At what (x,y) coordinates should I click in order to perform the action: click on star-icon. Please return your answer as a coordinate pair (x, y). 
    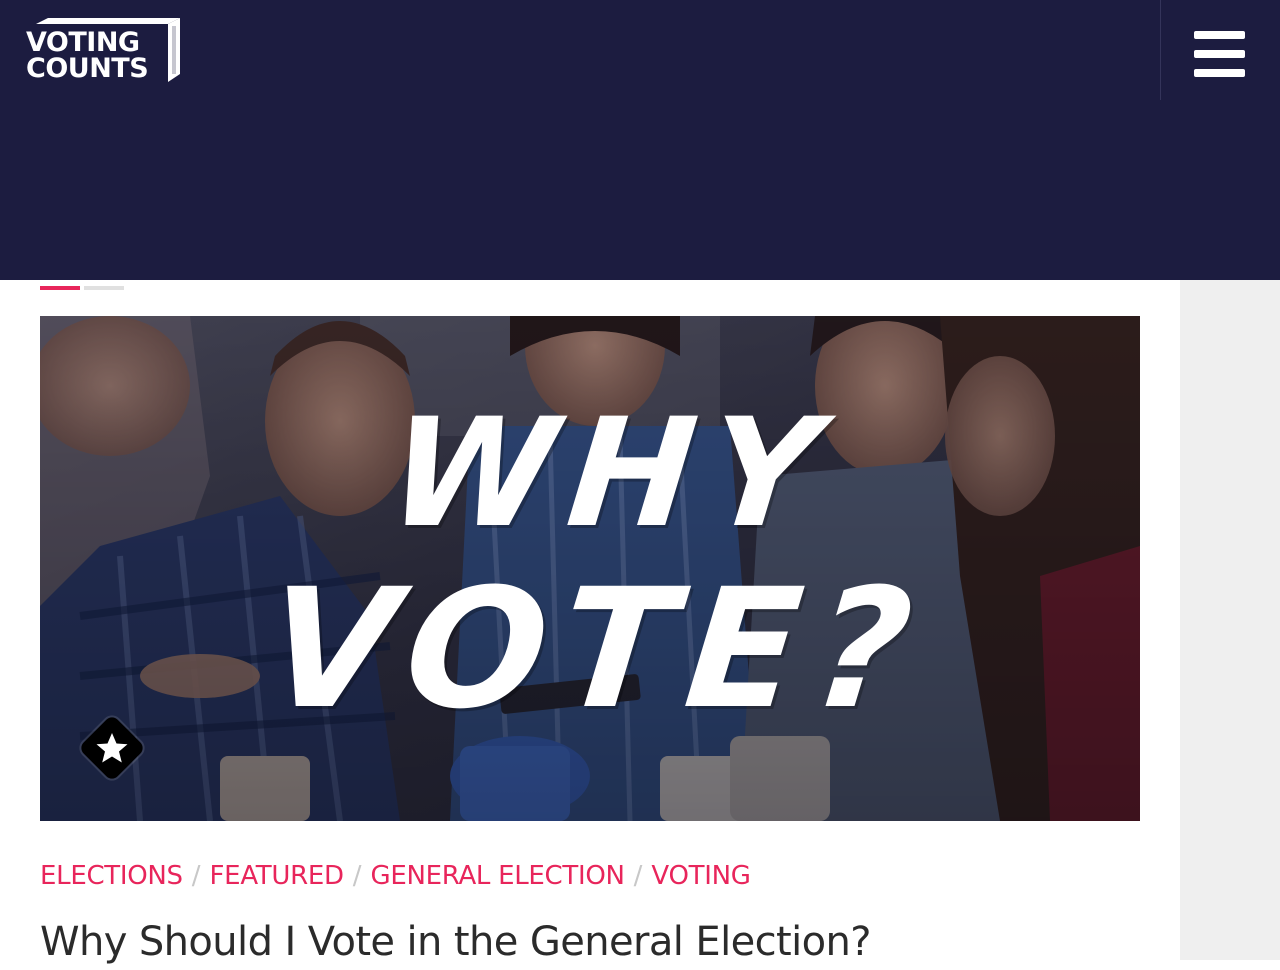
    Looking at the image, I should click on (112, 748).